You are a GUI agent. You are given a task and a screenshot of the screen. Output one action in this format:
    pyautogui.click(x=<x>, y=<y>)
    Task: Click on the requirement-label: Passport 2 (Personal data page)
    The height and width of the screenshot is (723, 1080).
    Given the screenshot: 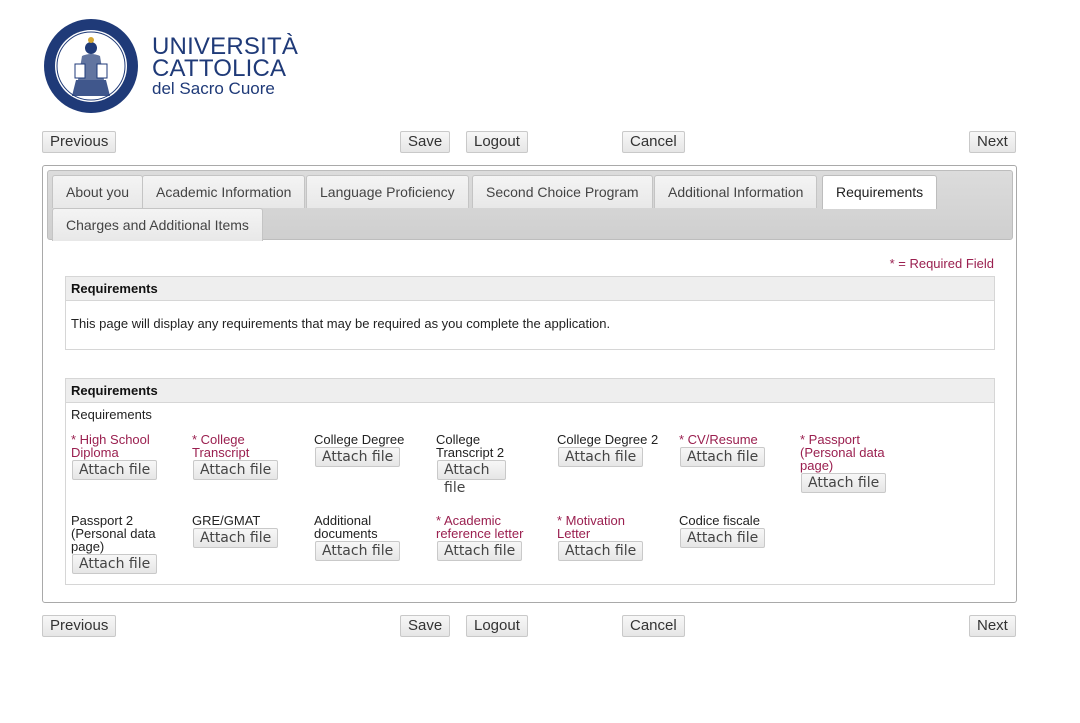 What is the action you would take?
    pyautogui.click(x=113, y=533)
    